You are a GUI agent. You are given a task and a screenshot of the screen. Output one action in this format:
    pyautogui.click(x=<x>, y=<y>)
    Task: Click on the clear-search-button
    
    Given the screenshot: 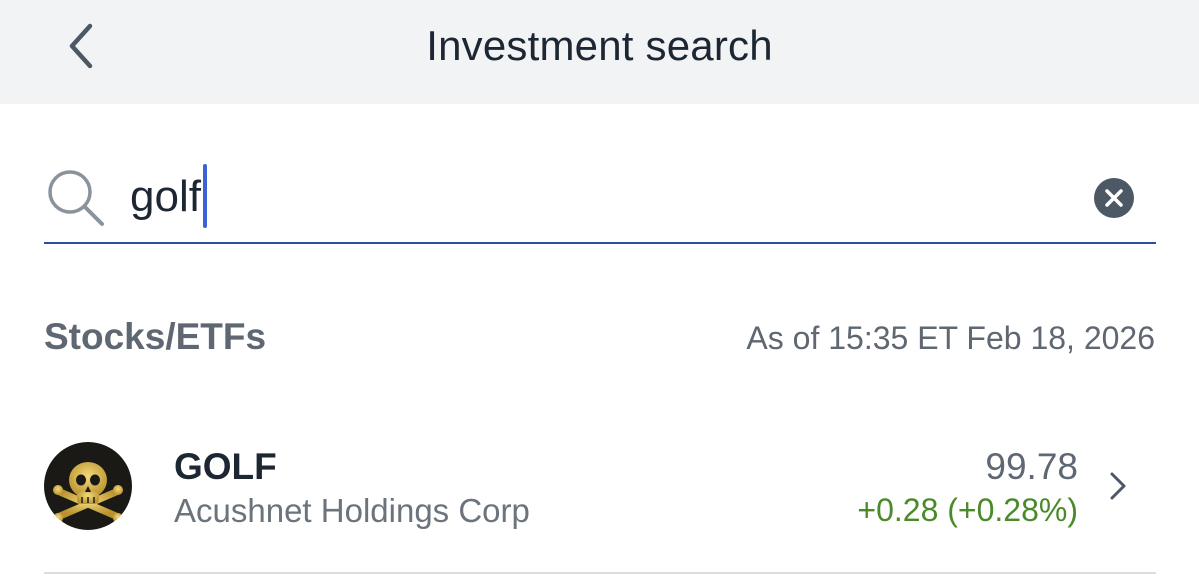 What is the action you would take?
    pyautogui.click(x=1114, y=198)
    